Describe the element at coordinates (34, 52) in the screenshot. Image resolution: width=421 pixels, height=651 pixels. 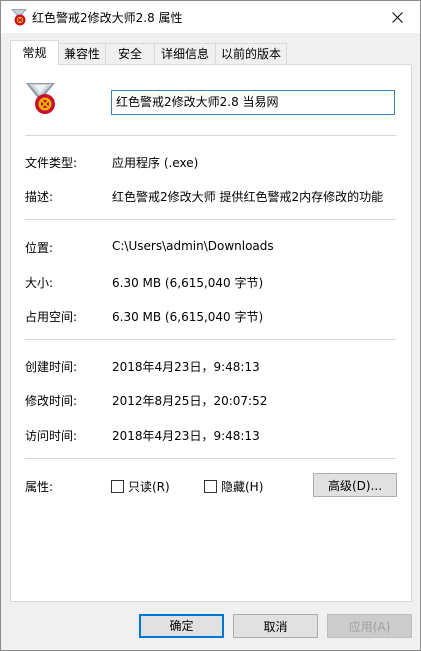
I see `tab-general: 常规` at that location.